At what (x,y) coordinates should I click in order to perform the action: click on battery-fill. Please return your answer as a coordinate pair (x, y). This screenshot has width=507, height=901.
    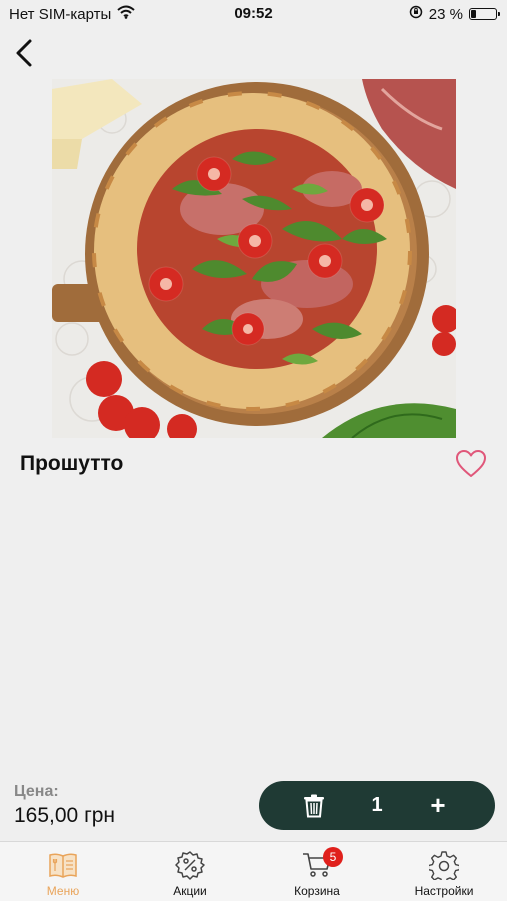
    Looking at the image, I should click on (473, 14).